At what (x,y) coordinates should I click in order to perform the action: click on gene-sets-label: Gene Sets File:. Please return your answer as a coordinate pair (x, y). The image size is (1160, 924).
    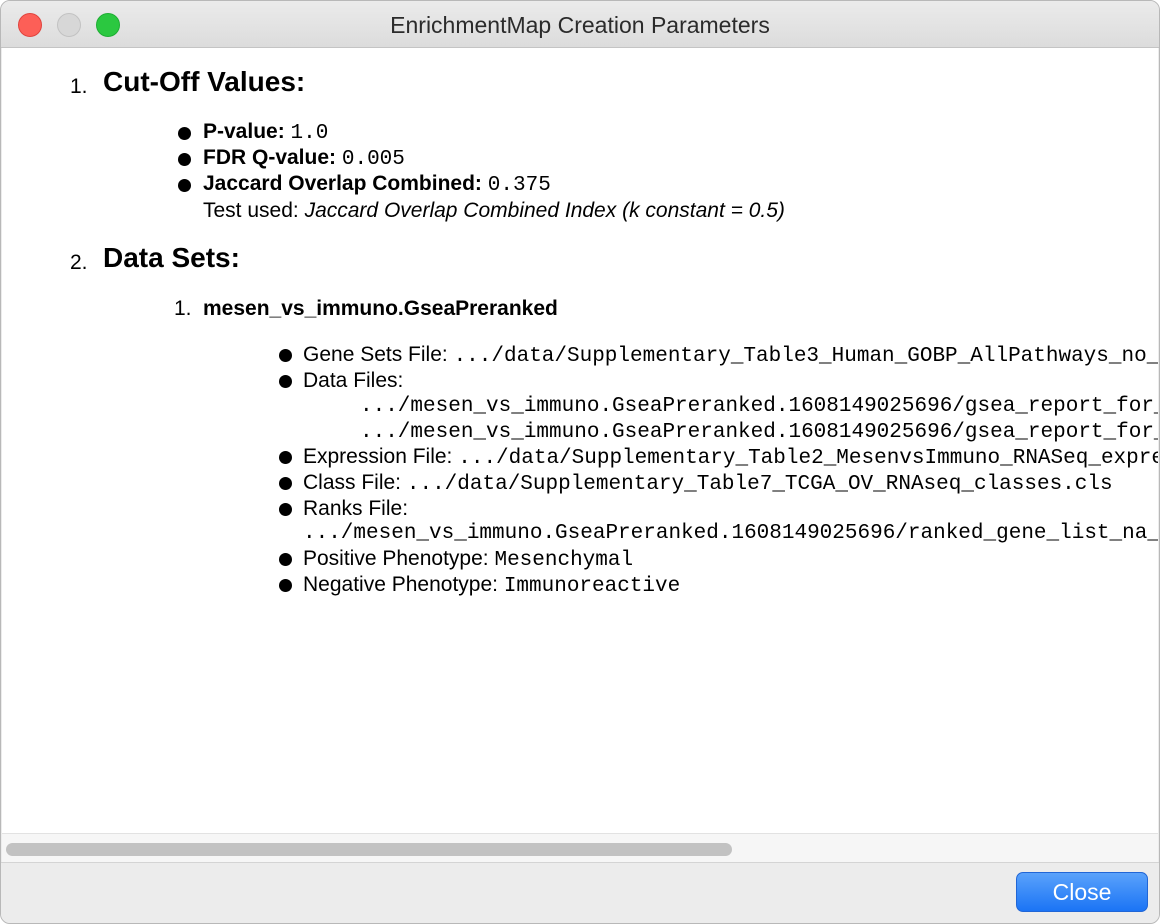
    Looking at the image, I should click on (375, 354).